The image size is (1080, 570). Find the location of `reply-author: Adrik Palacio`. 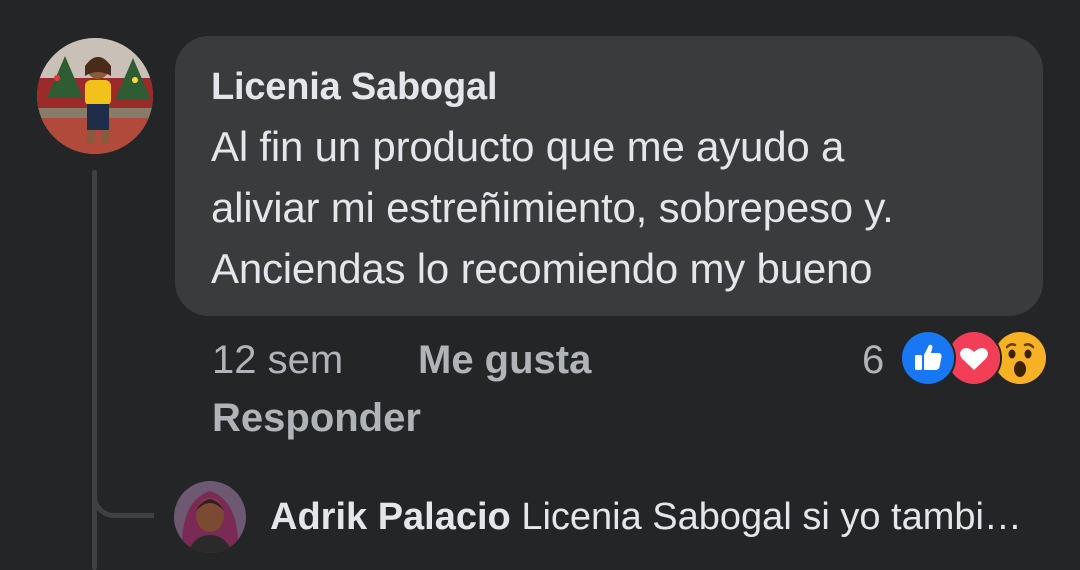

reply-author: Adrik Palacio is located at coordinates (390, 517).